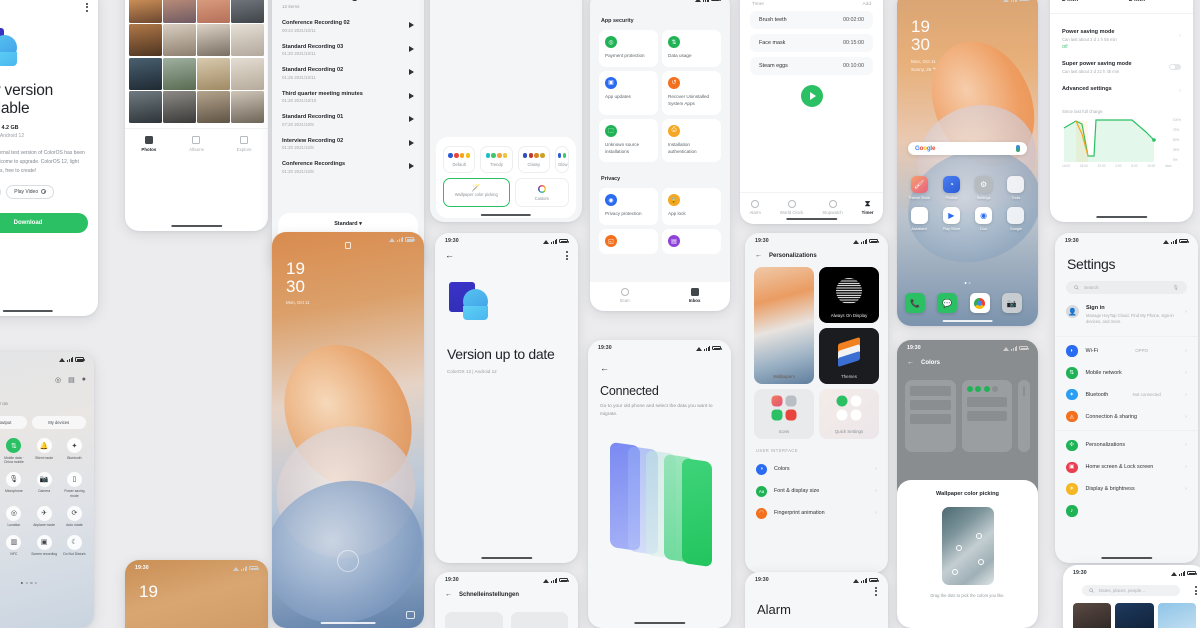 The width and height of the screenshot is (1200, 628). I want to click on list-item: Conference Recording 02 00:24 2021/10/11, so click(348, 27).